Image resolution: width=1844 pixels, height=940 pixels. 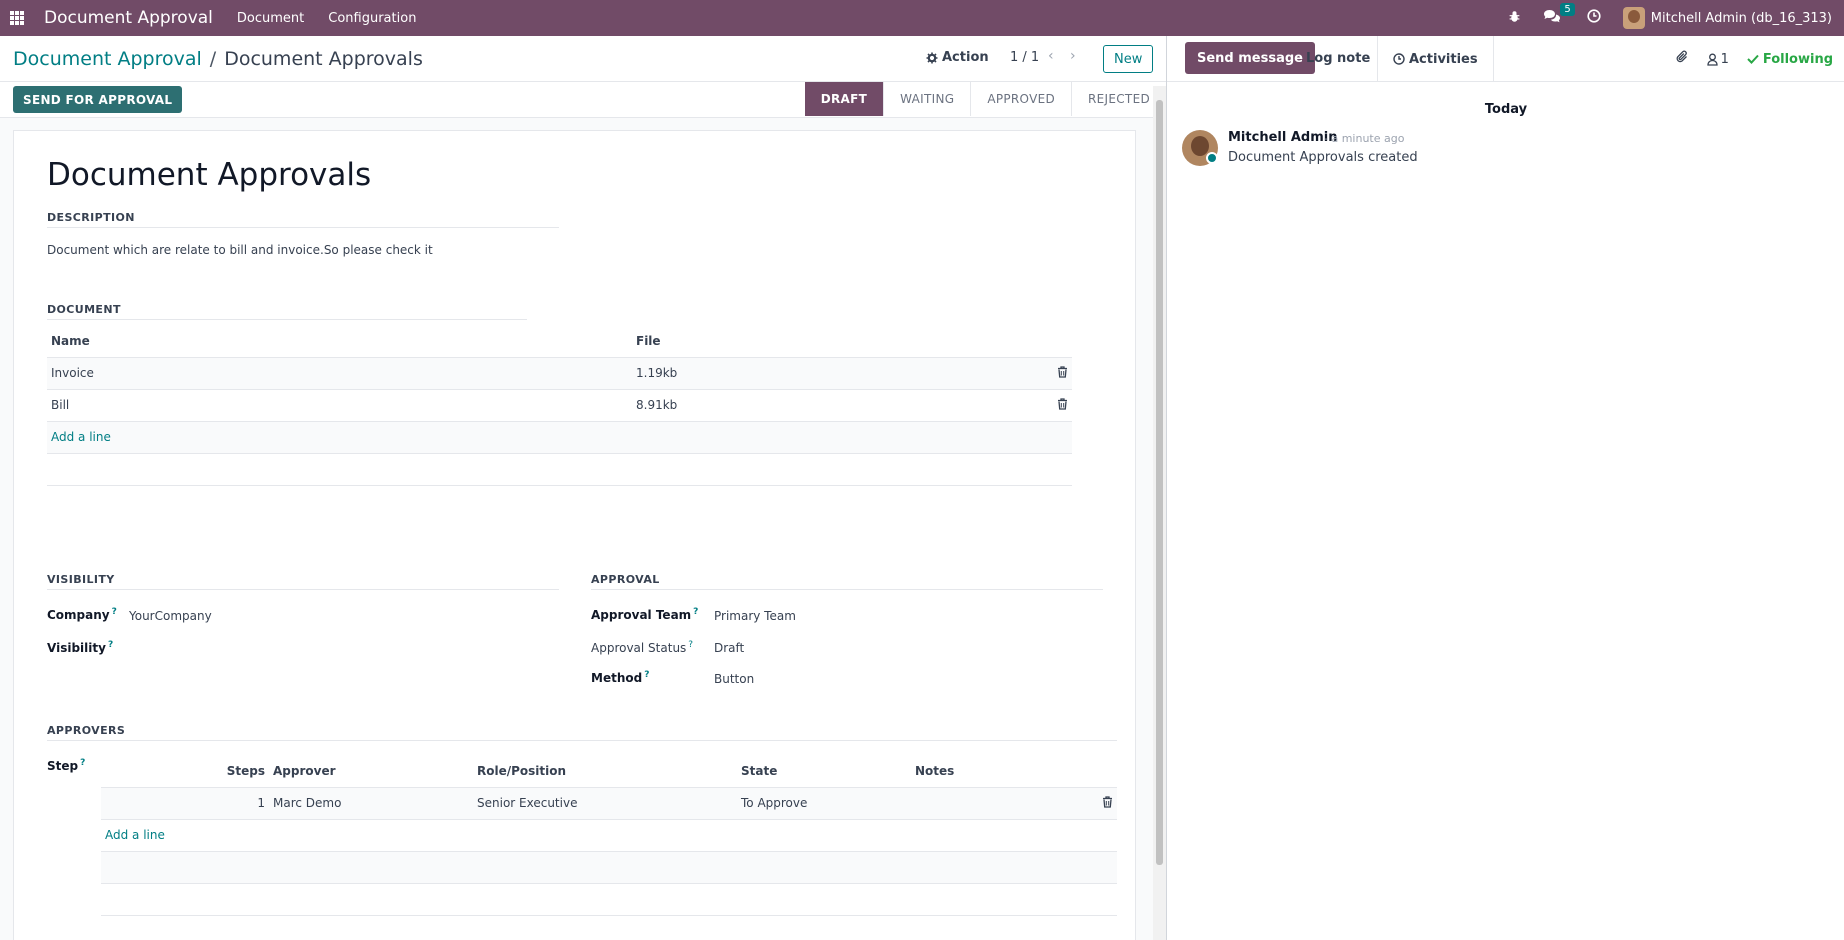 What do you see at coordinates (1212, 158) in the screenshot?
I see `online-status-icon` at bounding box center [1212, 158].